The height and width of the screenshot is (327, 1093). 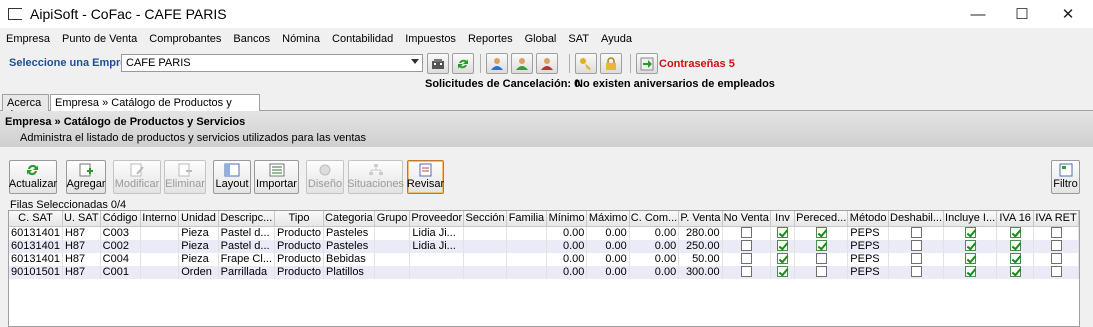 What do you see at coordinates (1065, 177) in the screenshot?
I see `filtro-button: Filtro` at bounding box center [1065, 177].